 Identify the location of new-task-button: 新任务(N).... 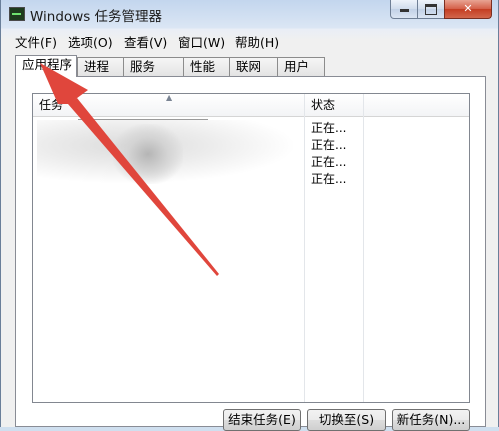
(431, 420).